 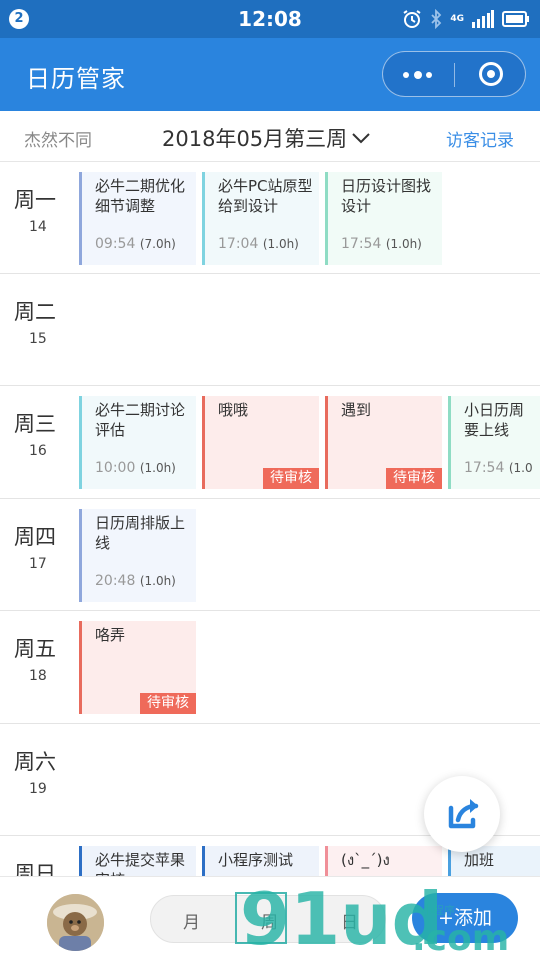 I want to click on more-button, so click(x=418, y=74).